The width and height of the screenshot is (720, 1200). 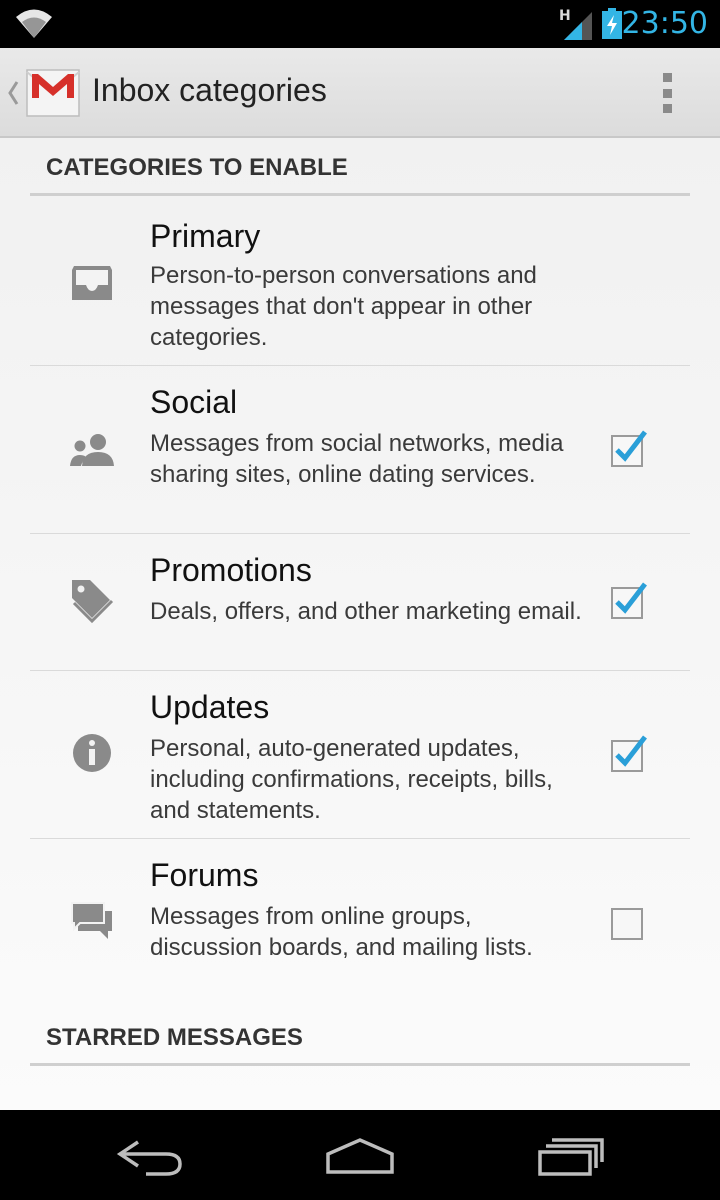 What do you see at coordinates (630, 600) in the screenshot?
I see `category-checkbox-promotions` at bounding box center [630, 600].